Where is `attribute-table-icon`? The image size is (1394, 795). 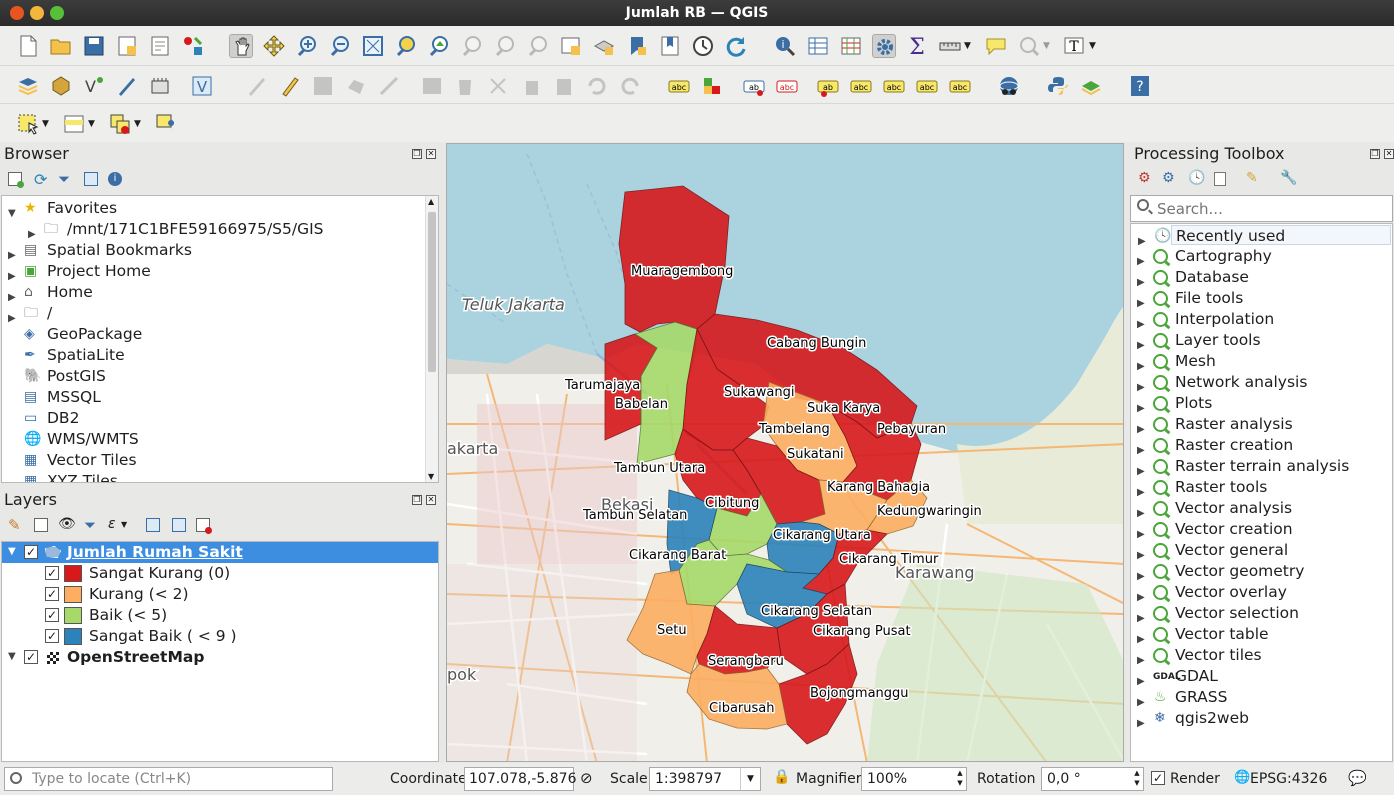
attribute-table-icon is located at coordinates (818, 46).